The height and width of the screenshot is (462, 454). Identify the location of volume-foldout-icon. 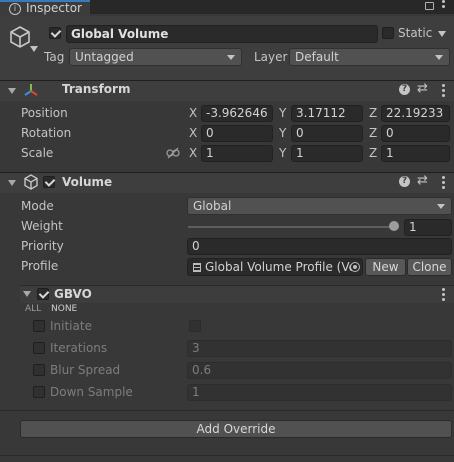
(12, 183).